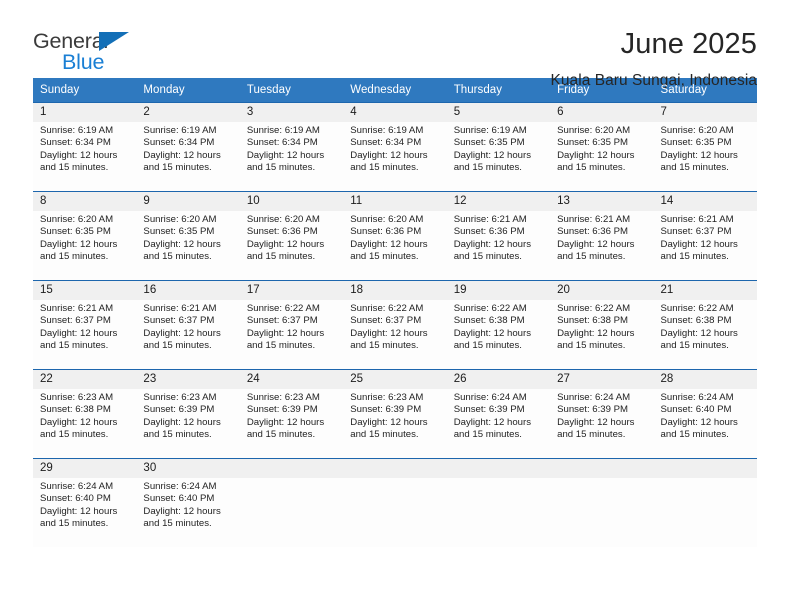  I want to click on day-number: 17, so click(291, 290).